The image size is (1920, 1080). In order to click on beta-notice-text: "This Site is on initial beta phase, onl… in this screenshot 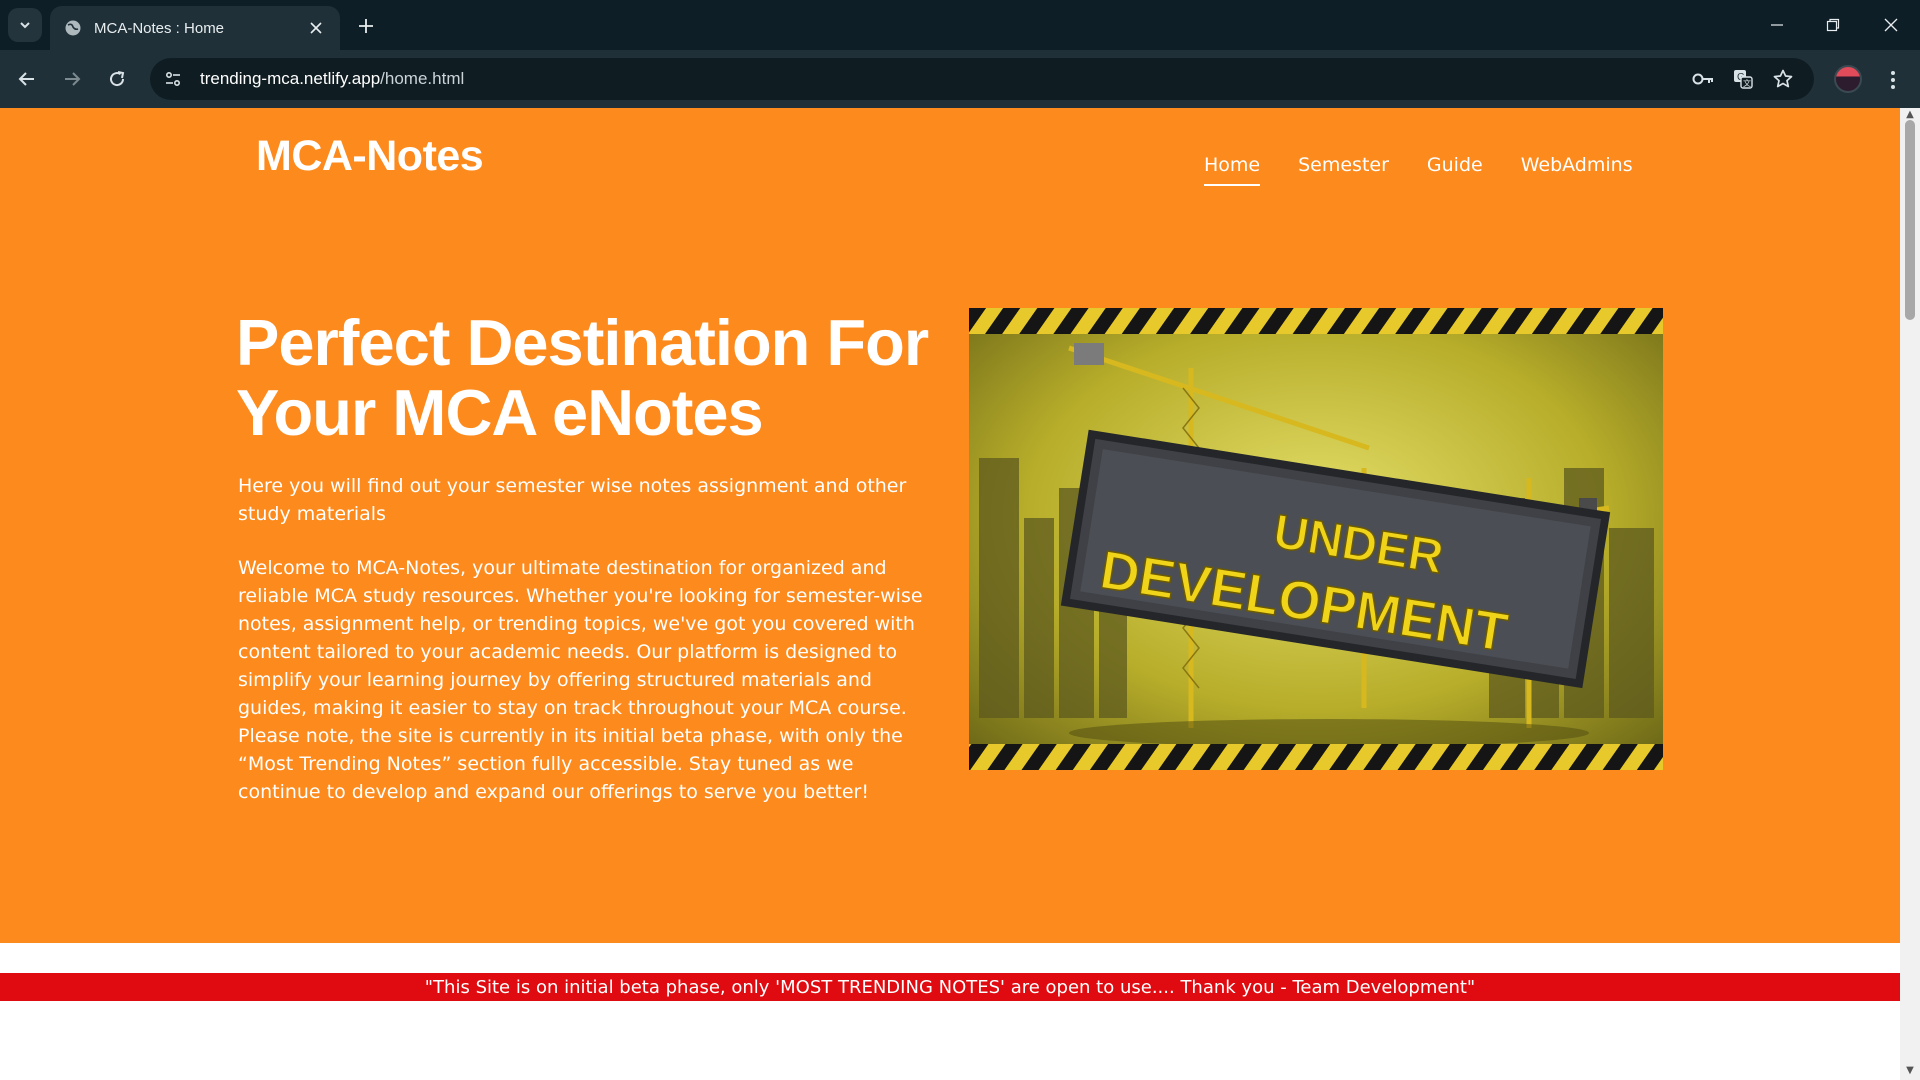, I will do `click(950, 987)`.